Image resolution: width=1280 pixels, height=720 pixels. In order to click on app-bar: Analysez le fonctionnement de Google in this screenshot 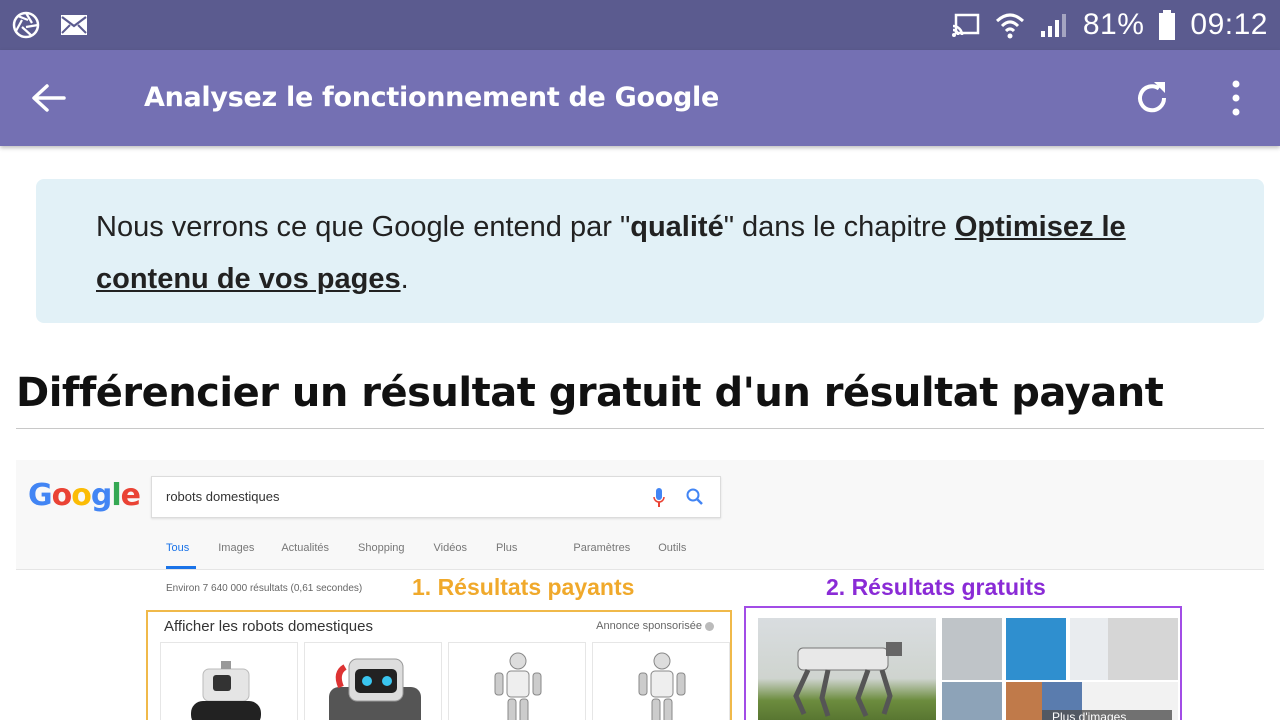, I will do `click(640, 98)`.